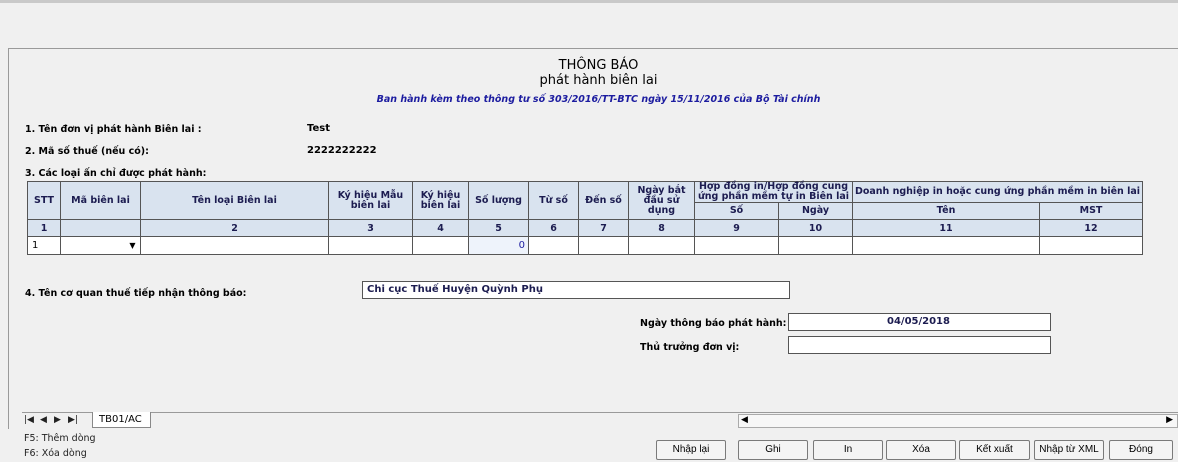 This screenshot has height=462, width=1178. What do you see at coordinates (100, 200) in the screenshot?
I see `col-header-ma-bien-lai: Mã biên lai` at bounding box center [100, 200].